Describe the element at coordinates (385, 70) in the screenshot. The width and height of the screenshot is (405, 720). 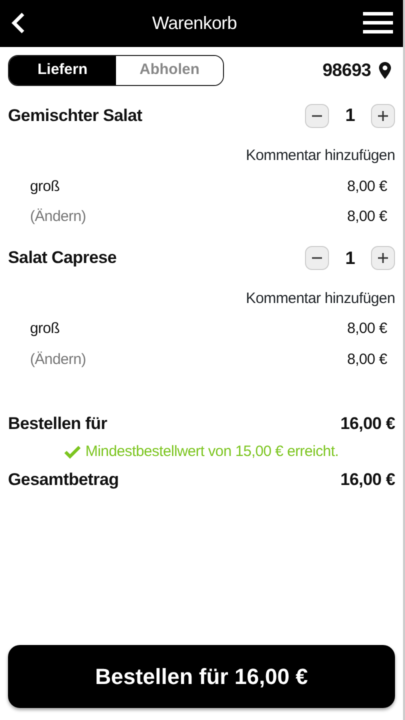
I see `location-pin-icon` at that location.